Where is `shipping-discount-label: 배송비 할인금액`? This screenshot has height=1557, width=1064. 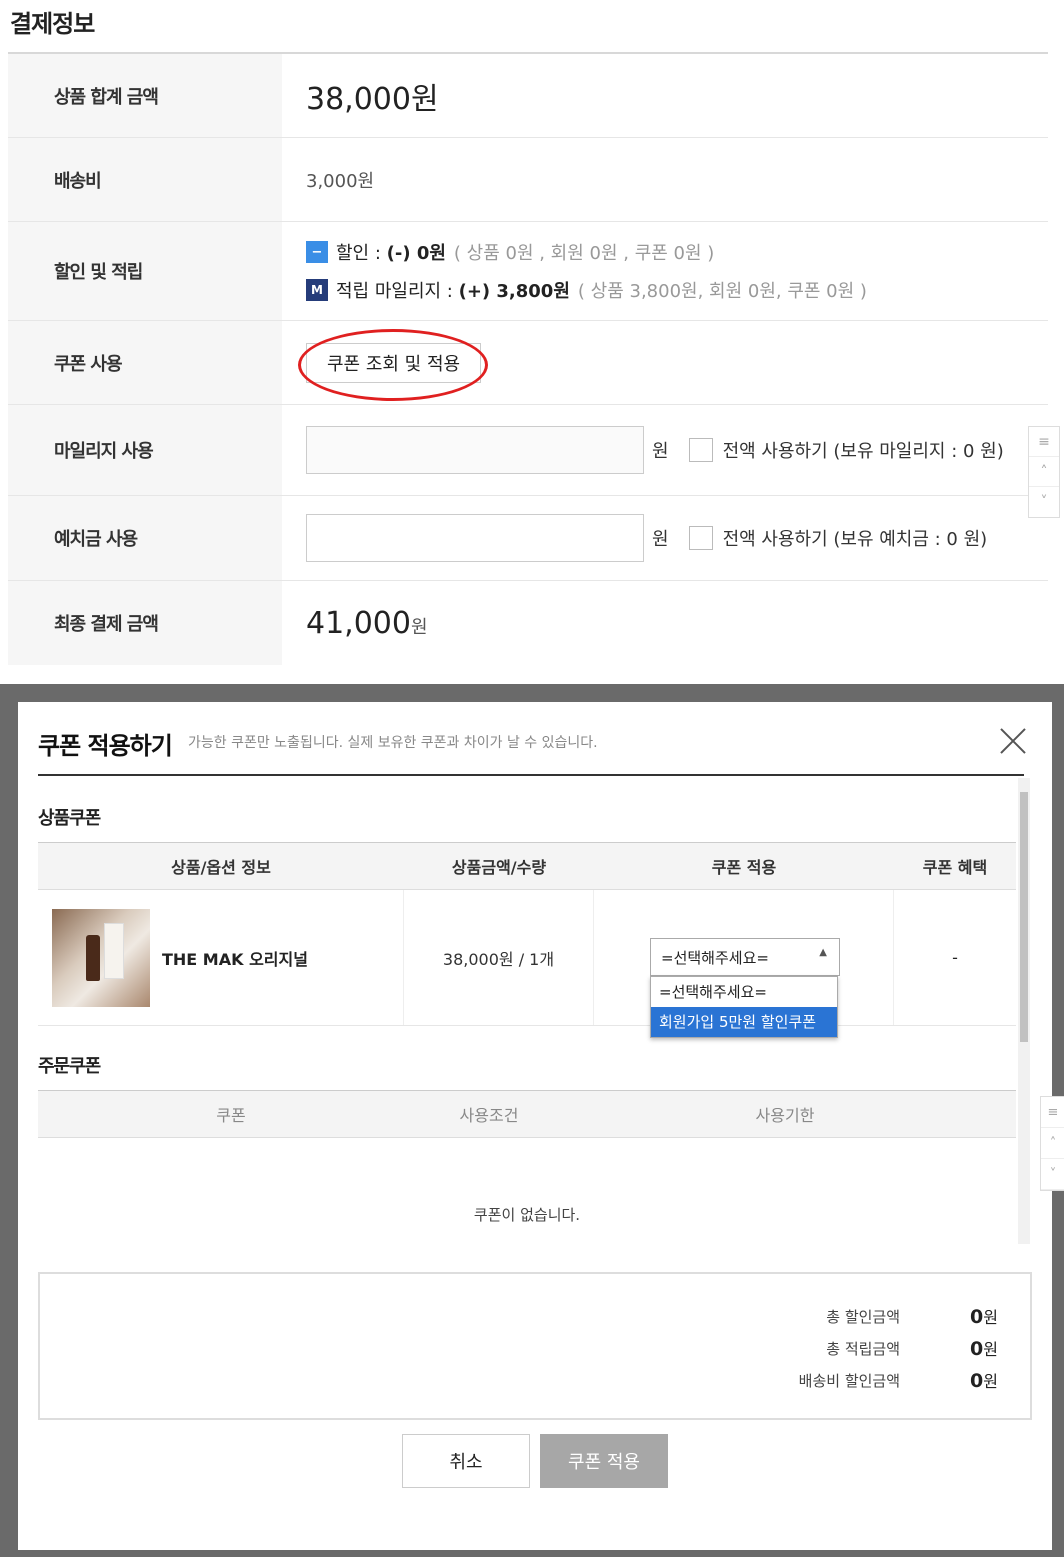 shipping-discount-label: 배송비 할인금액 is located at coordinates (849, 1380).